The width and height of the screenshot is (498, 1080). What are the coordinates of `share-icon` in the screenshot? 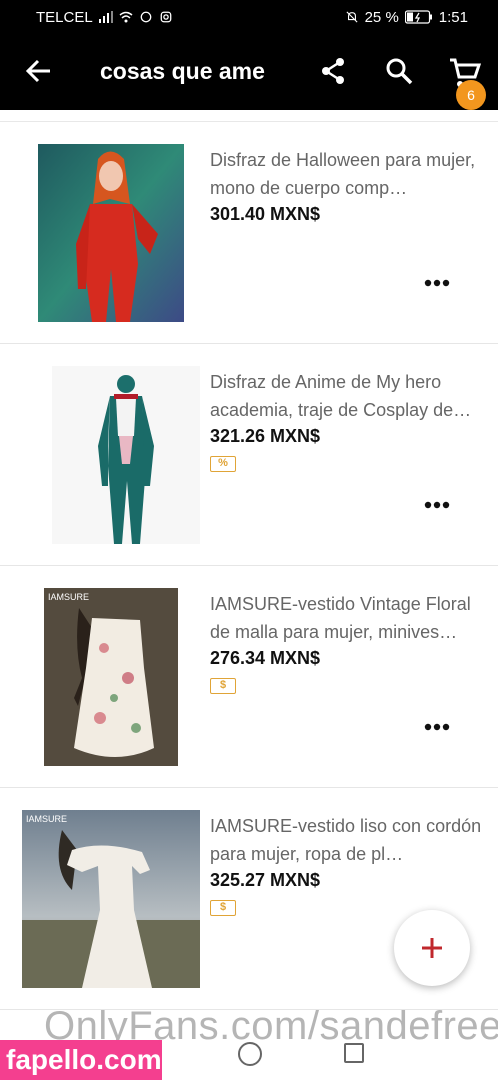 It's located at (333, 71).